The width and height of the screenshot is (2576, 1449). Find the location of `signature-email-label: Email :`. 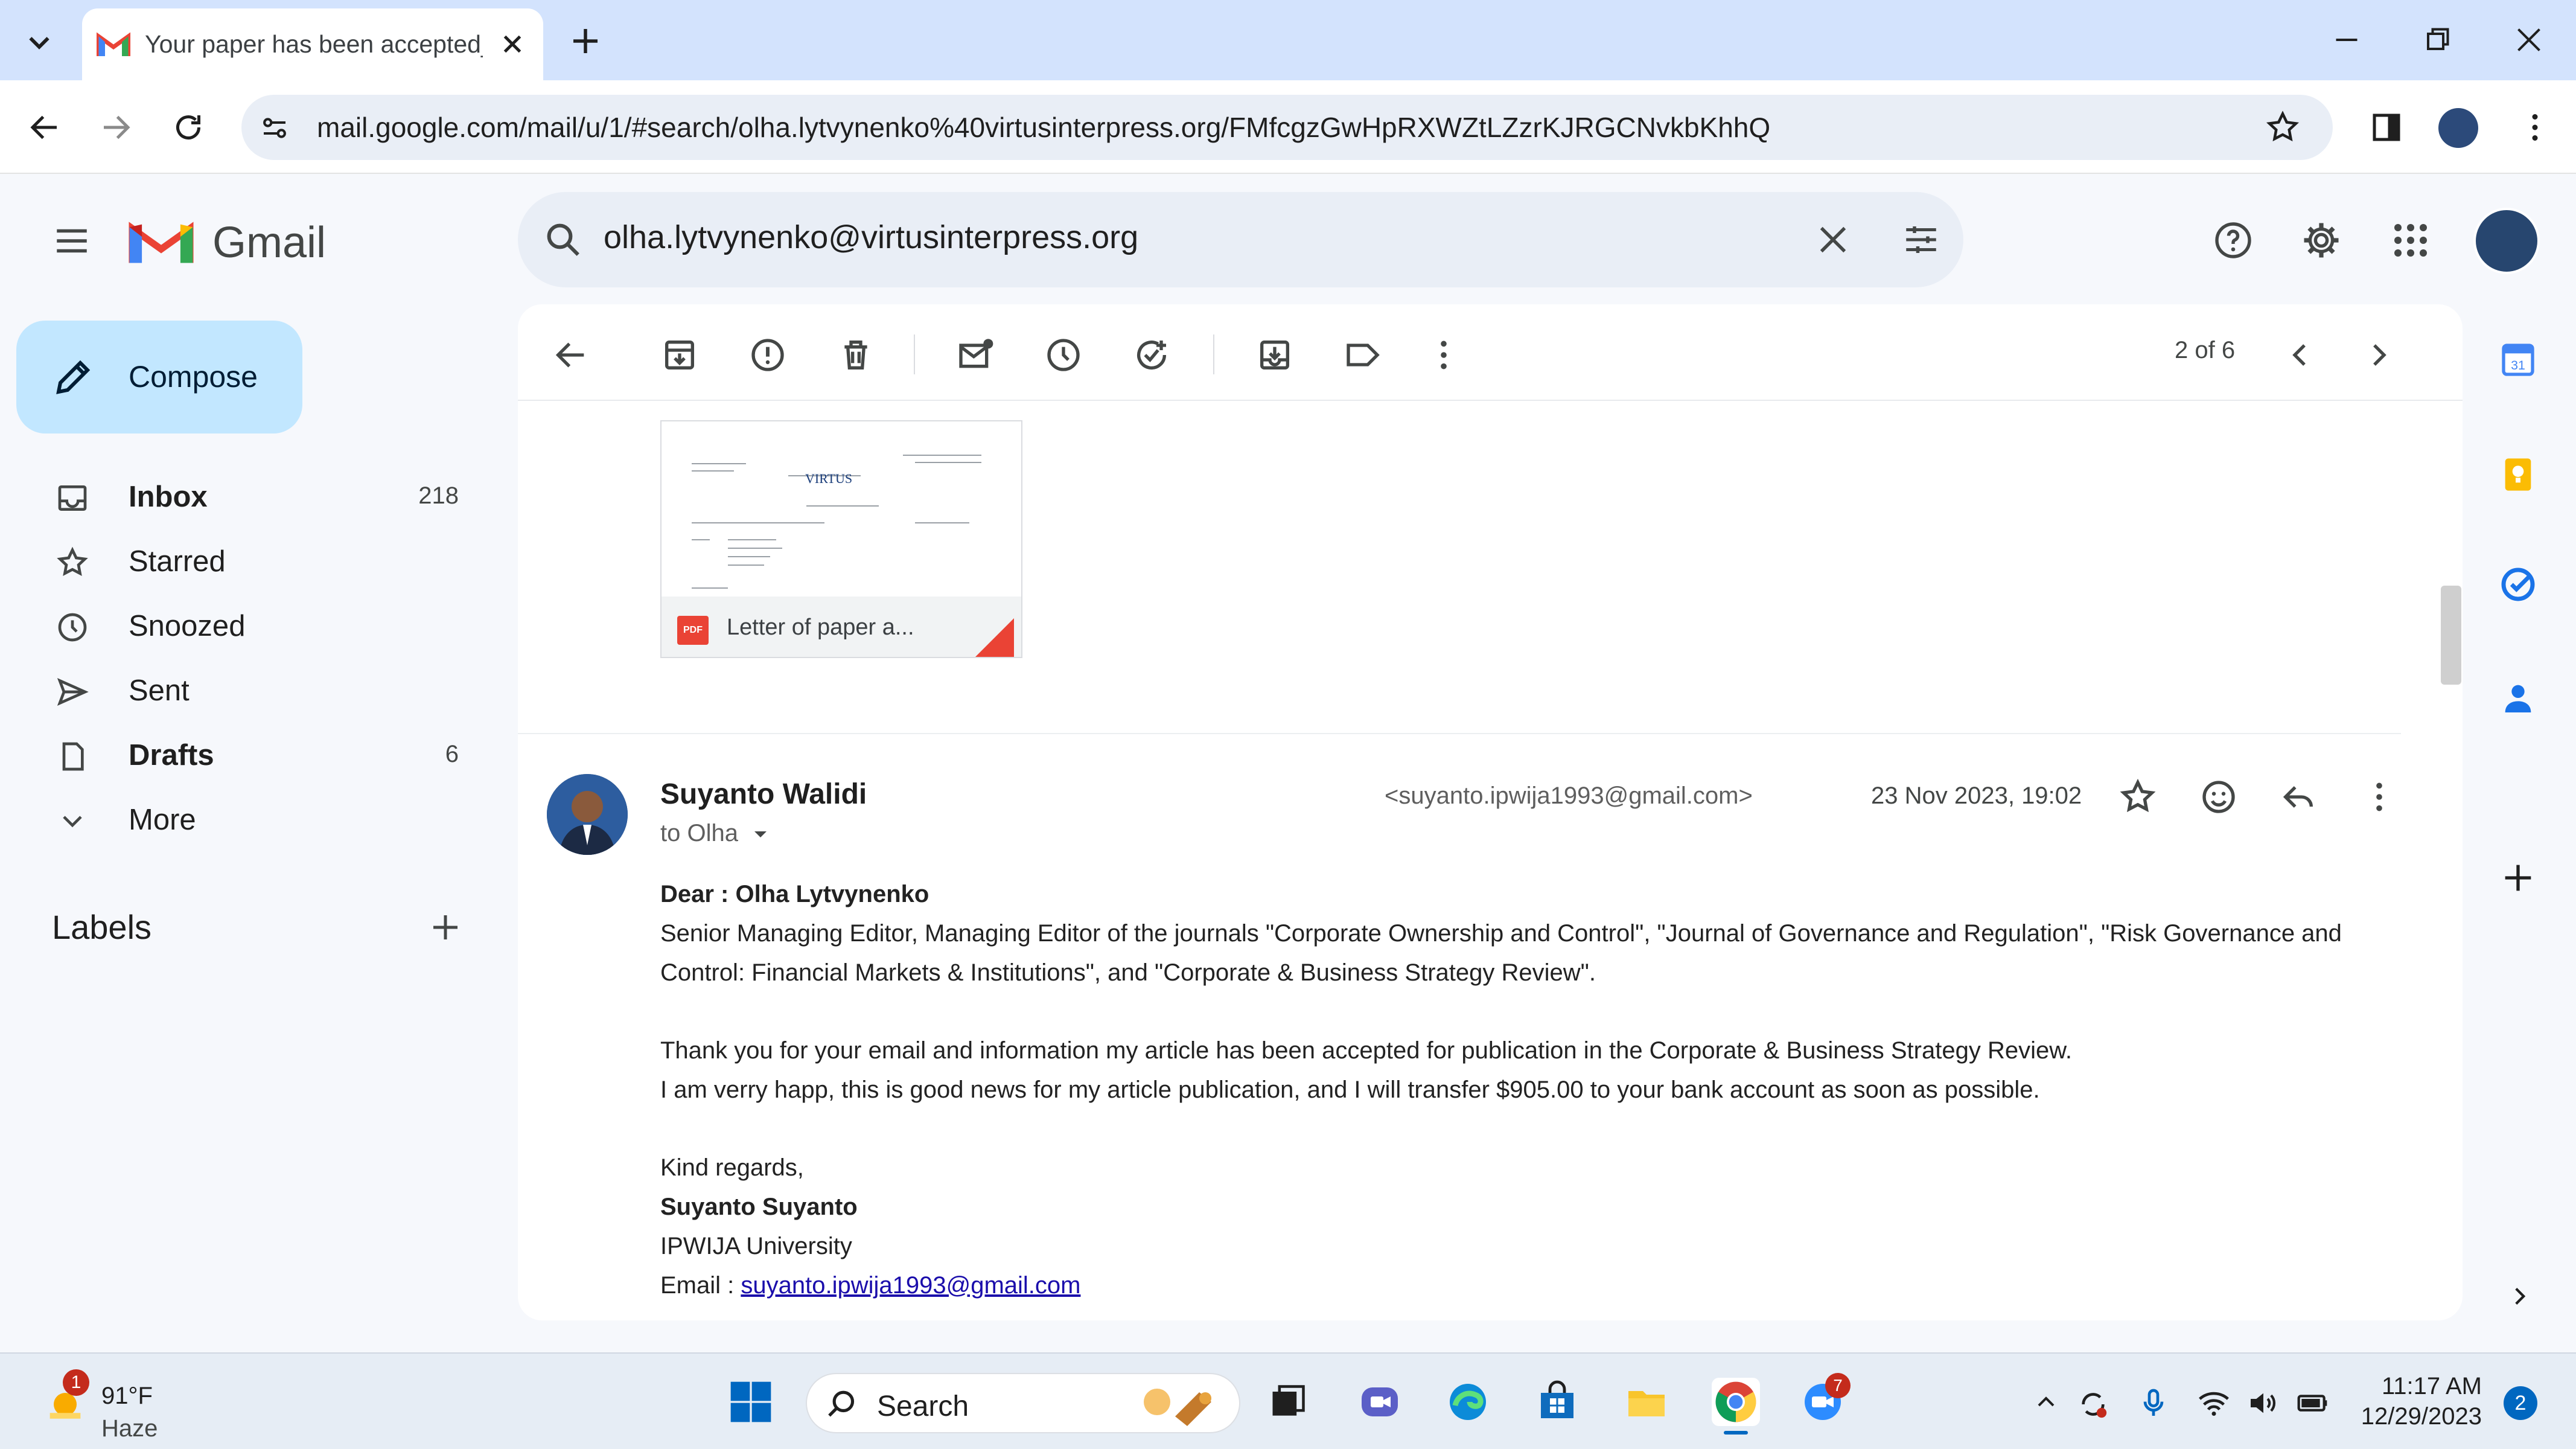

signature-email-label: Email : is located at coordinates (700, 1286).